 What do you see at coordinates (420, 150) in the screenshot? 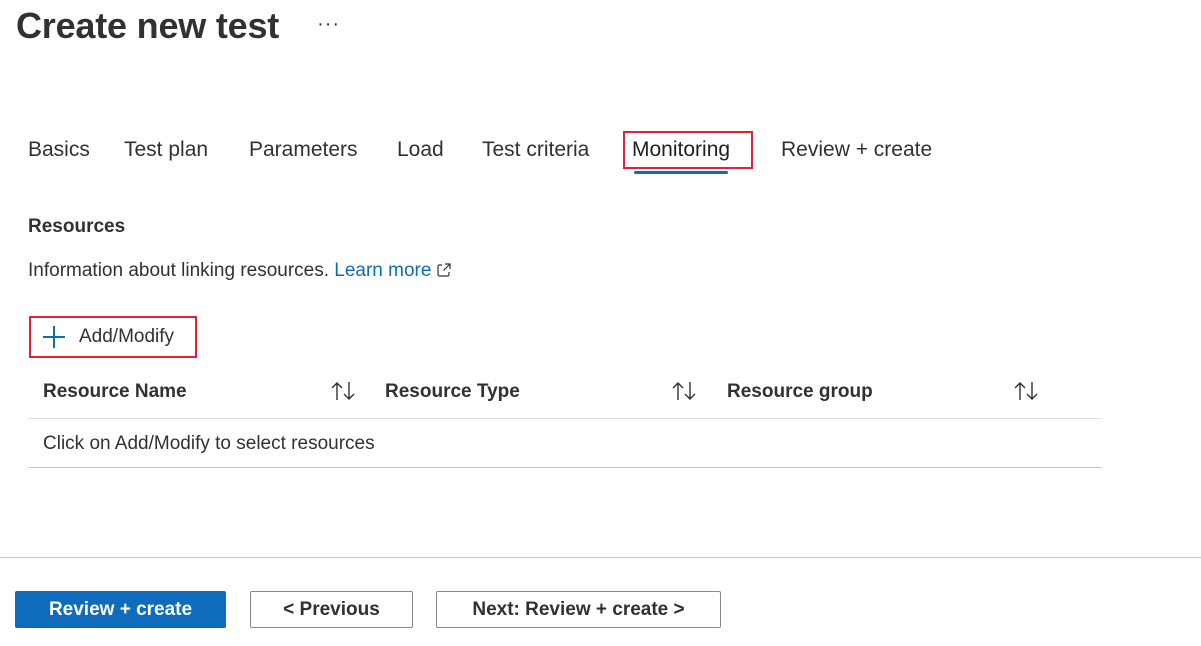
I see `tab-load: Load` at bounding box center [420, 150].